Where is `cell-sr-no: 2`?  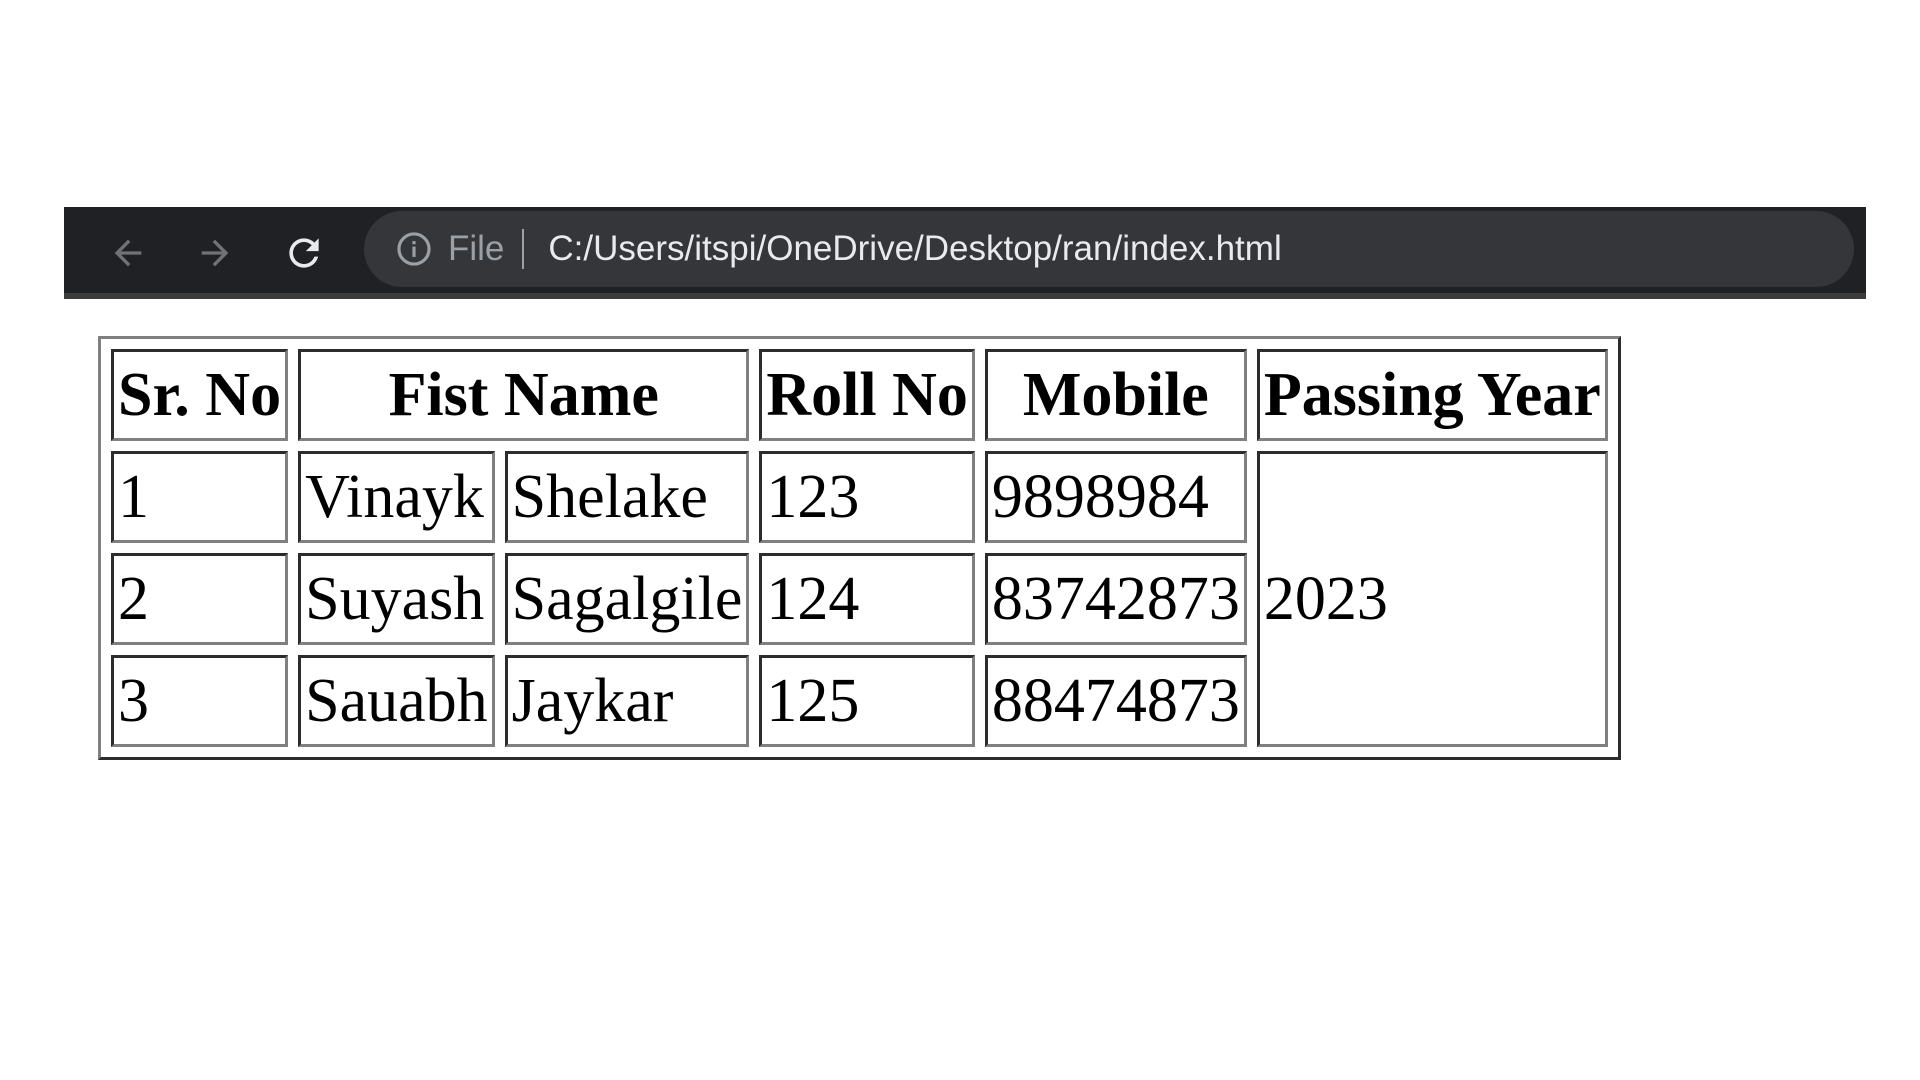 cell-sr-no: 2 is located at coordinates (200, 599).